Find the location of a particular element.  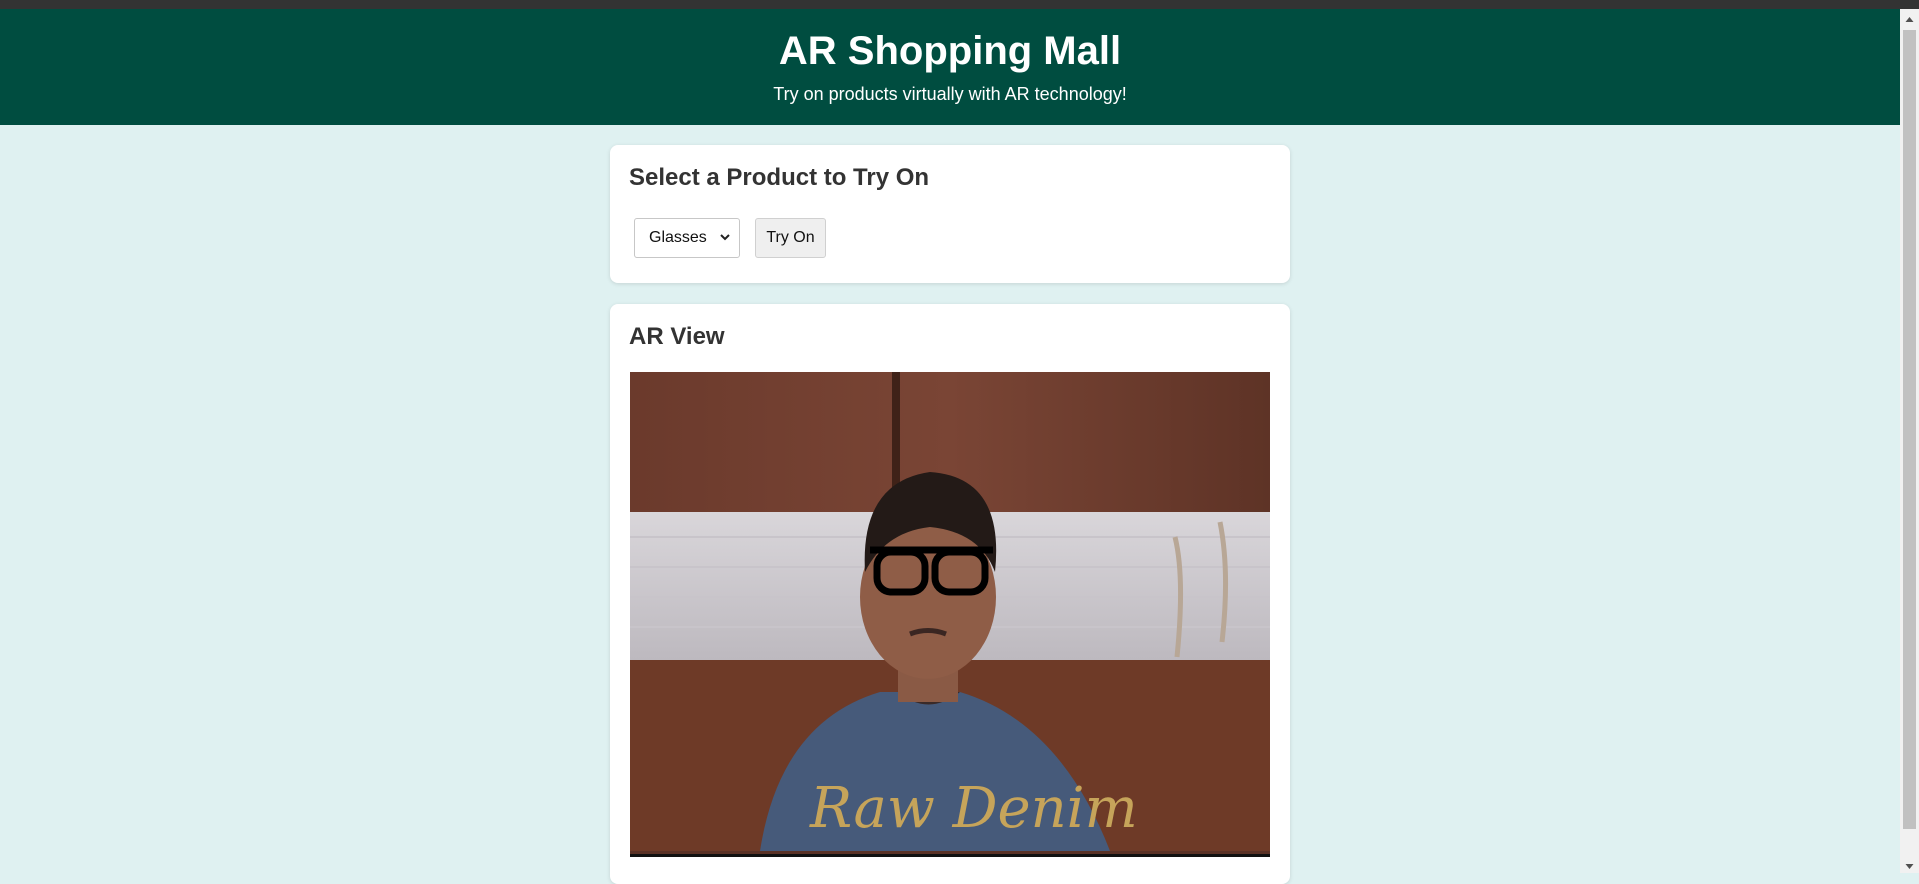

chevron-down-icon is located at coordinates (725, 237).